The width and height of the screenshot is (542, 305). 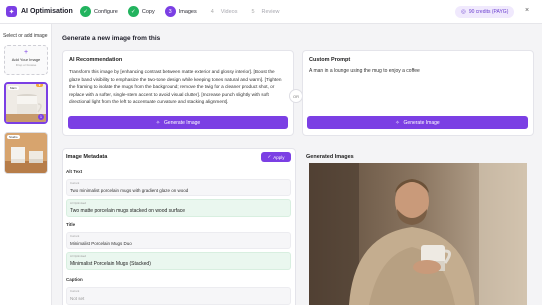 I want to click on close-icon: ×, so click(x=527, y=10).